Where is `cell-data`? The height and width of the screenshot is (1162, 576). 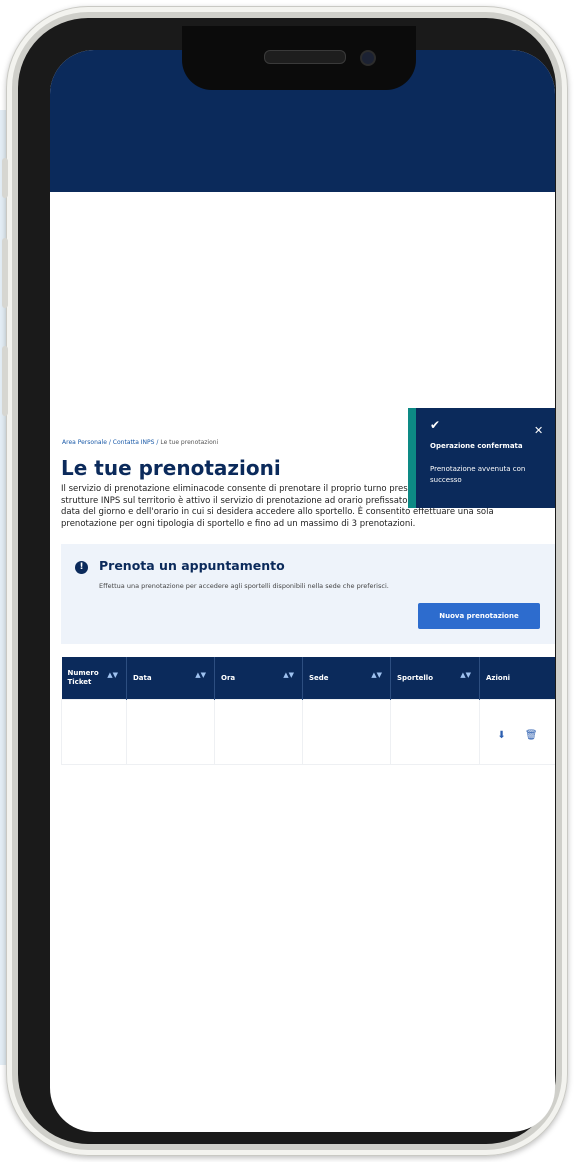
cell-data is located at coordinates (170, 732).